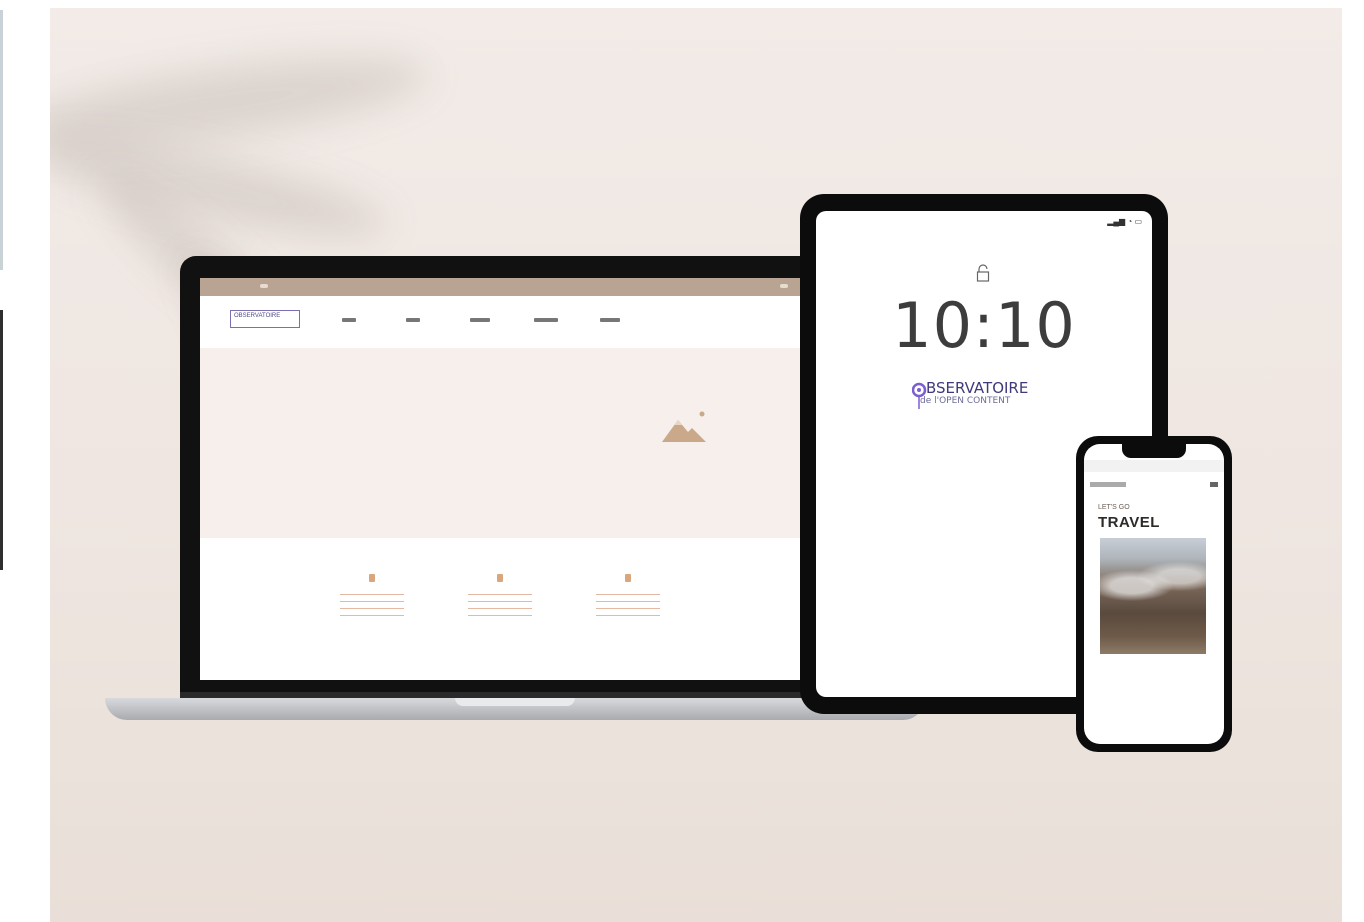 Image resolution: width=1364 pixels, height=922 pixels. Describe the element at coordinates (520, 322) in the screenshot. I see `laptop-site-nav: OBSERVATOIRE` at that location.